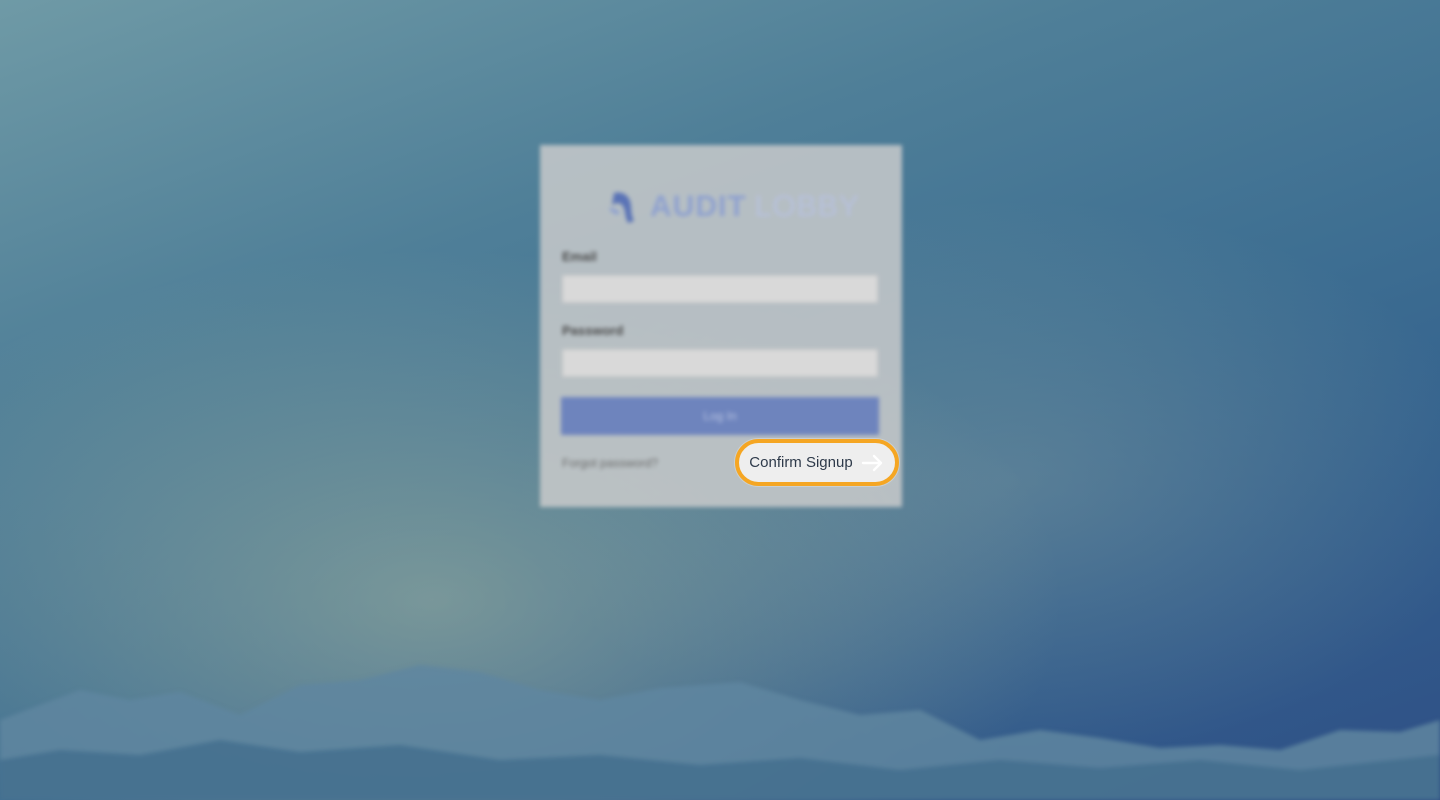  Describe the element at coordinates (720, 289) in the screenshot. I see `email-field` at that location.